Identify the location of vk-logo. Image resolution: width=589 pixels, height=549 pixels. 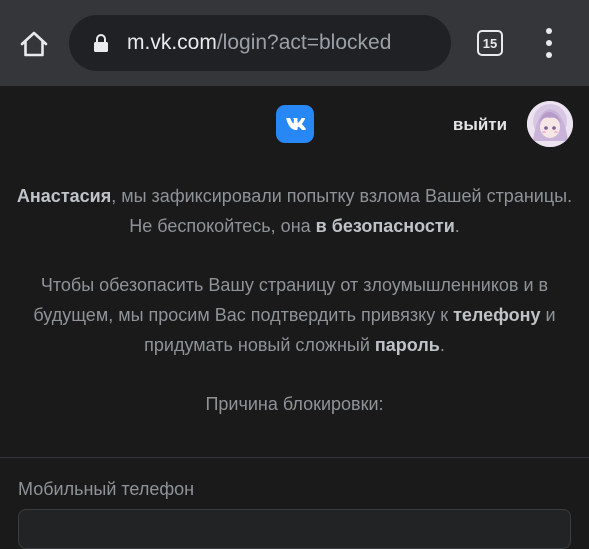
(295, 124).